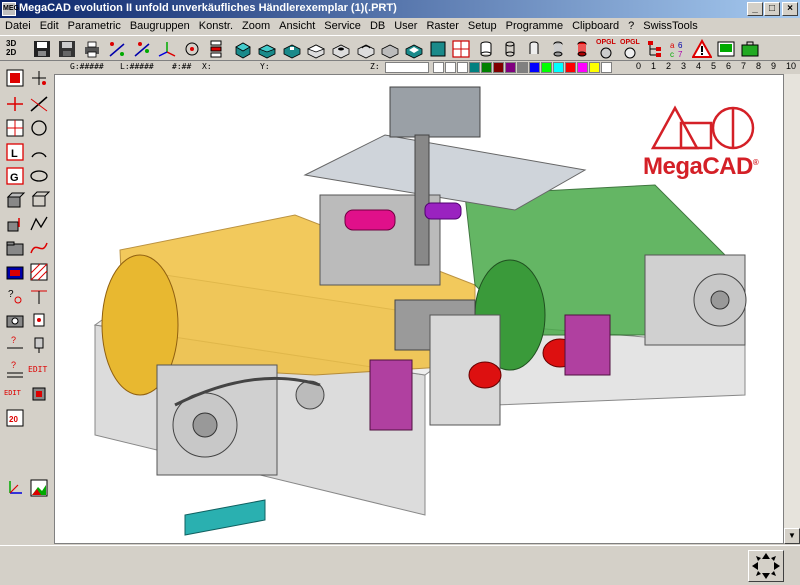  Describe the element at coordinates (15, 176) in the screenshot. I see `tool-group-g: G` at that location.